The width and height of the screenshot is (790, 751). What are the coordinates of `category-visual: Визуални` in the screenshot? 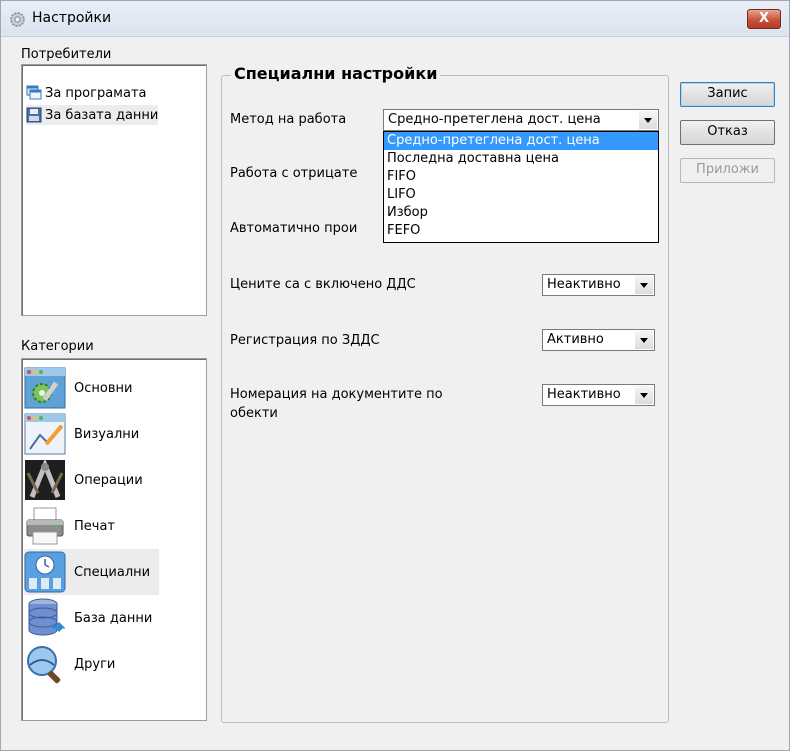 It's located at (91, 434).